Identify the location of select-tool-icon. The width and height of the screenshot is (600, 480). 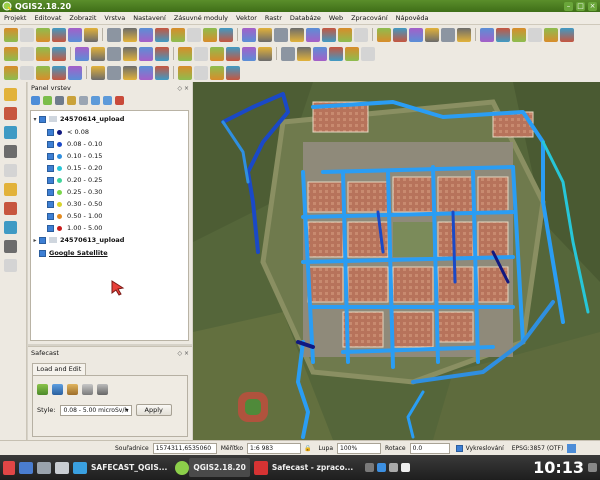
(72, 389).